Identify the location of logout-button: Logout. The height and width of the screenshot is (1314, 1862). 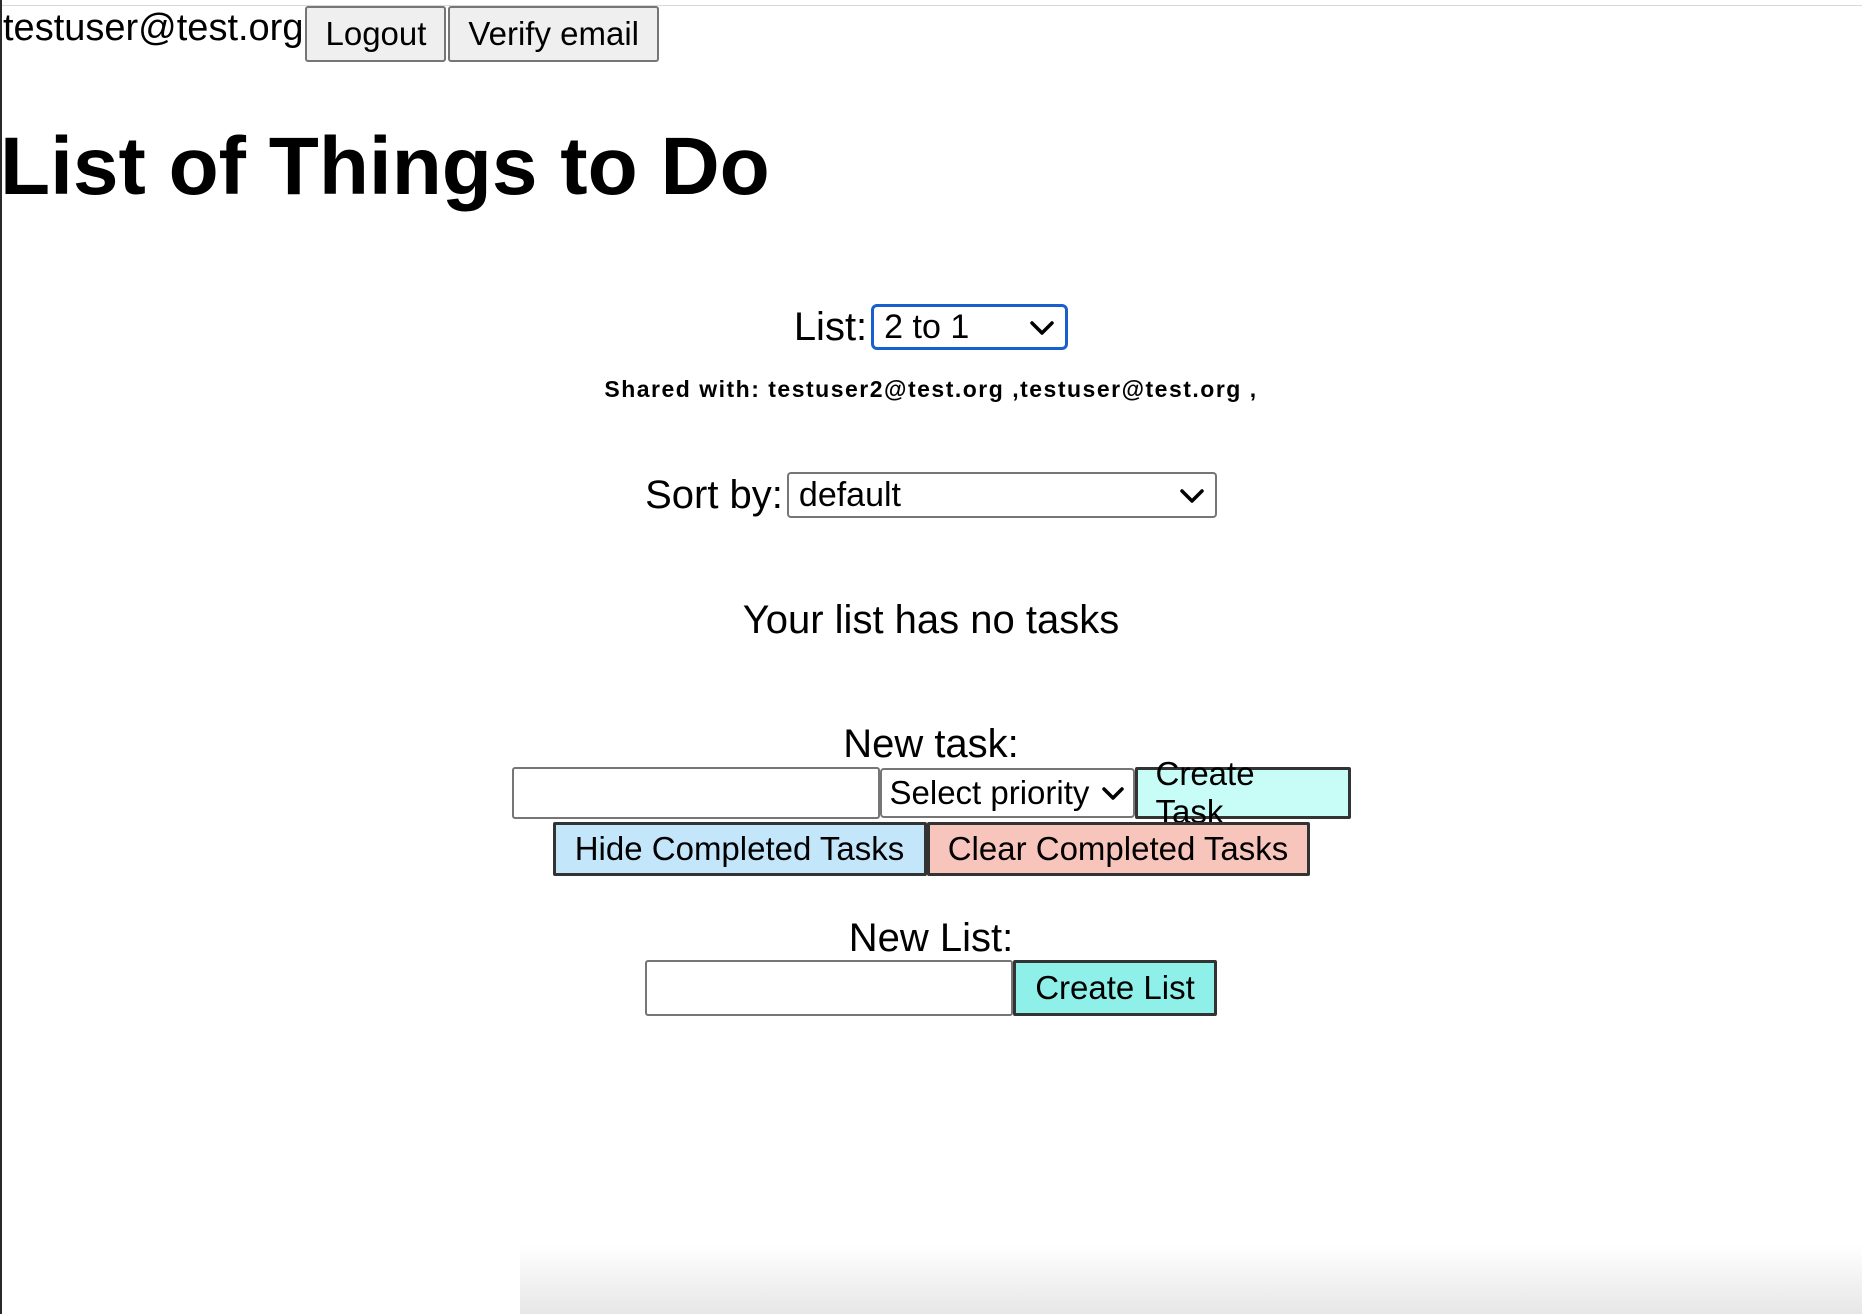
(376, 34).